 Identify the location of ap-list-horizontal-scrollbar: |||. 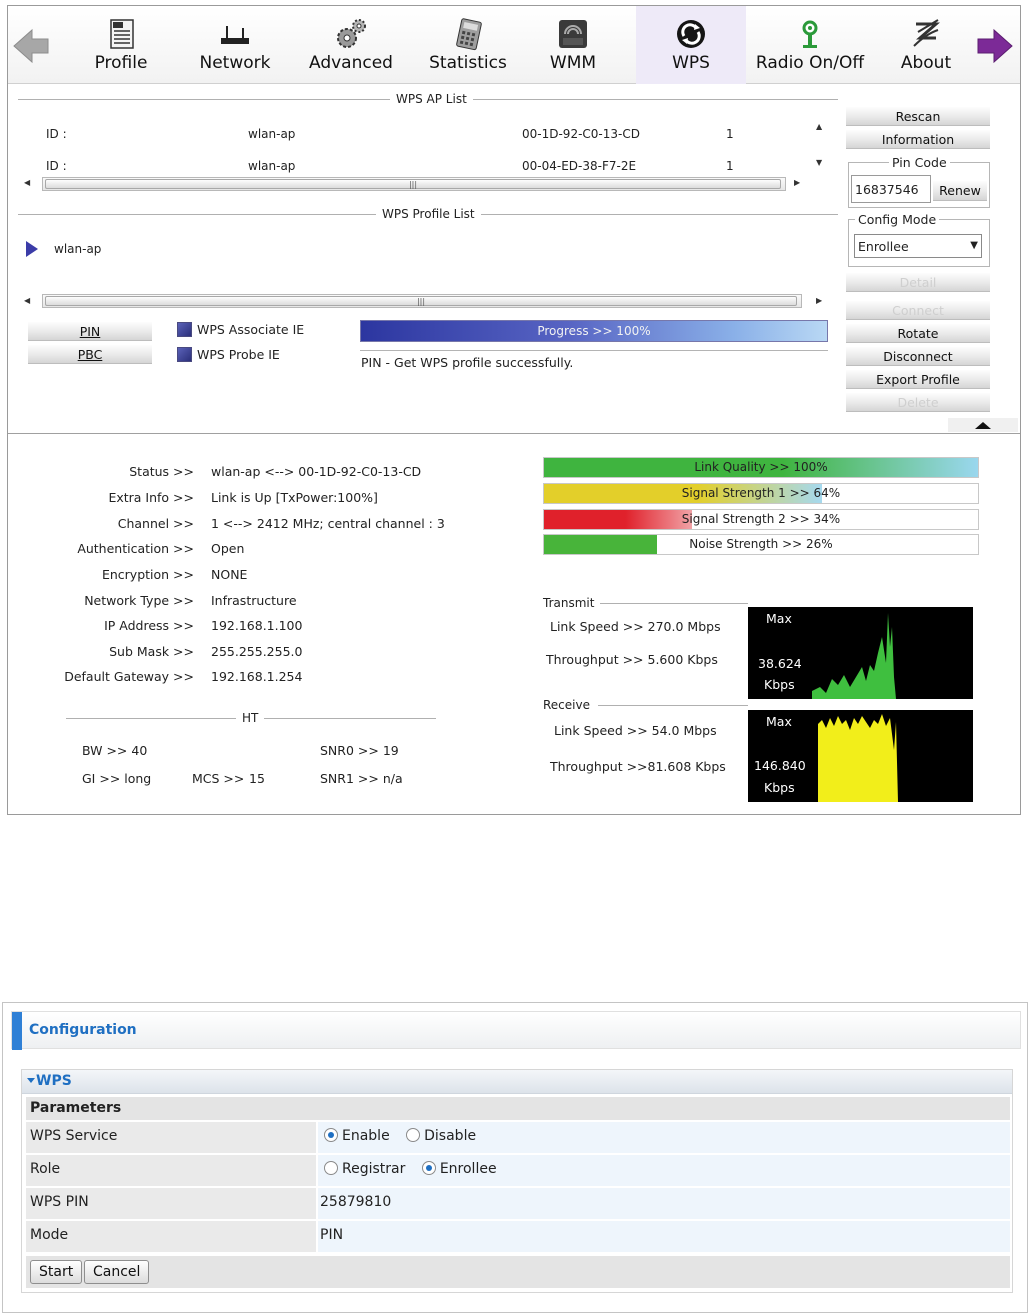
(414, 184).